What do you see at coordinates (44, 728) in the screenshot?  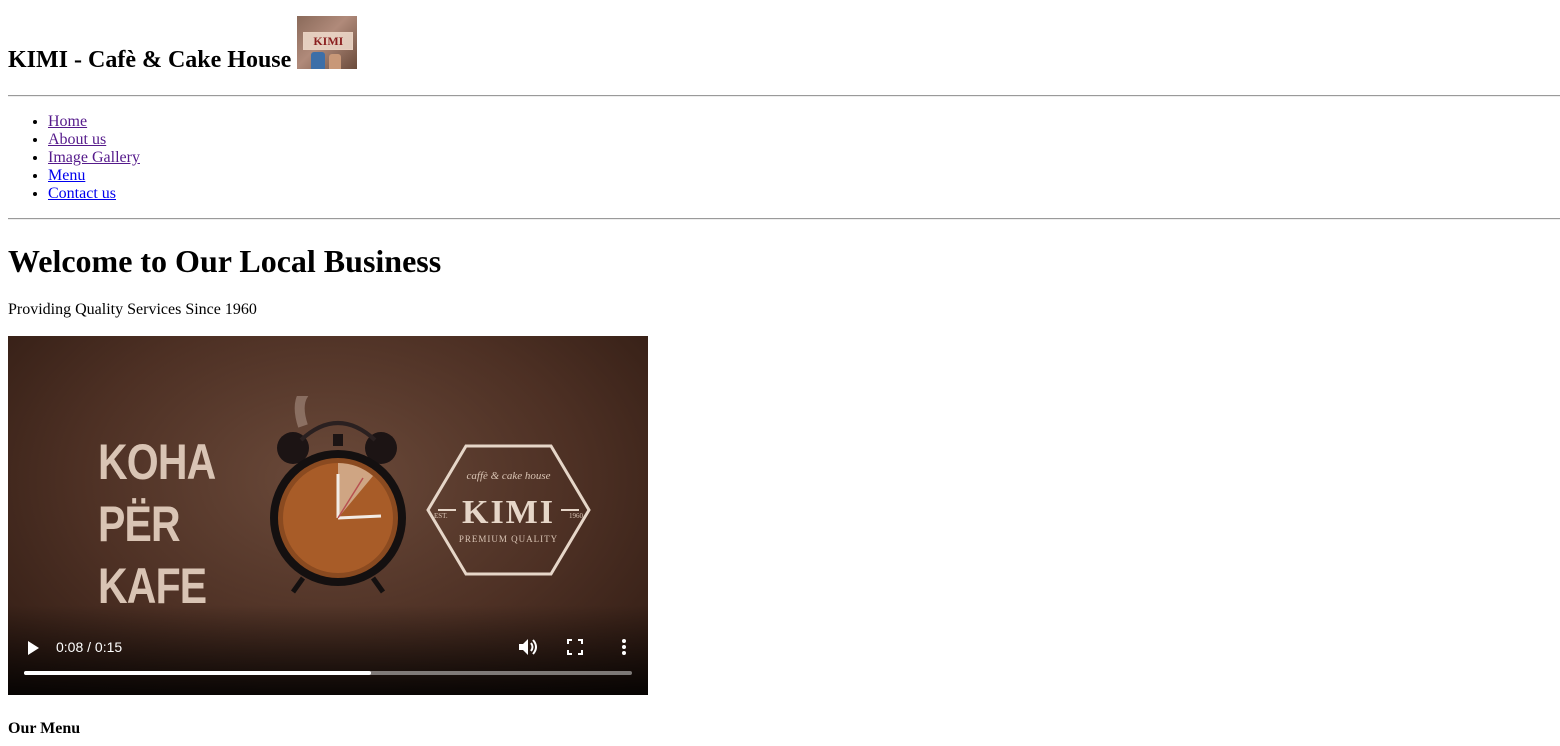 I see `menu-heading: Our Menu` at bounding box center [44, 728].